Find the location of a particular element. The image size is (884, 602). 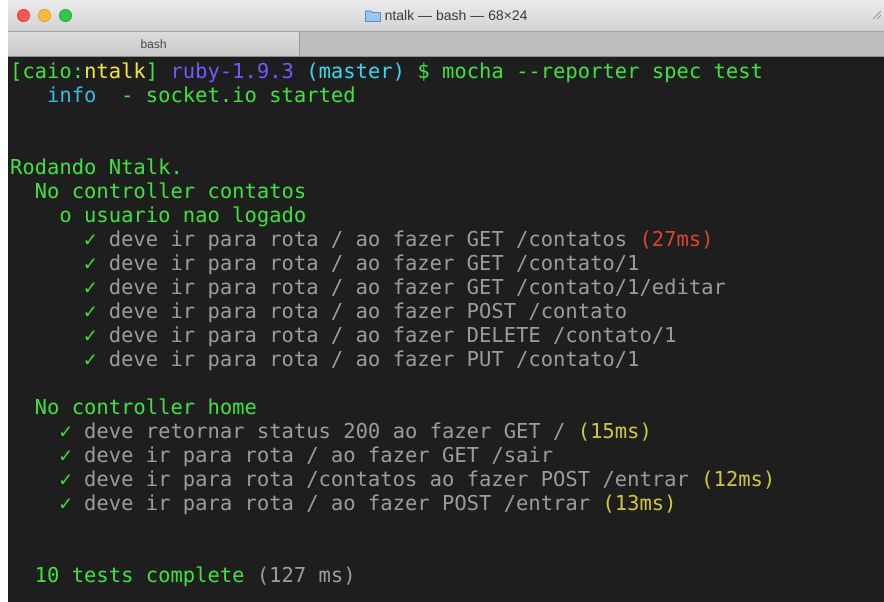

folder-icon is located at coordinates (372, 15).